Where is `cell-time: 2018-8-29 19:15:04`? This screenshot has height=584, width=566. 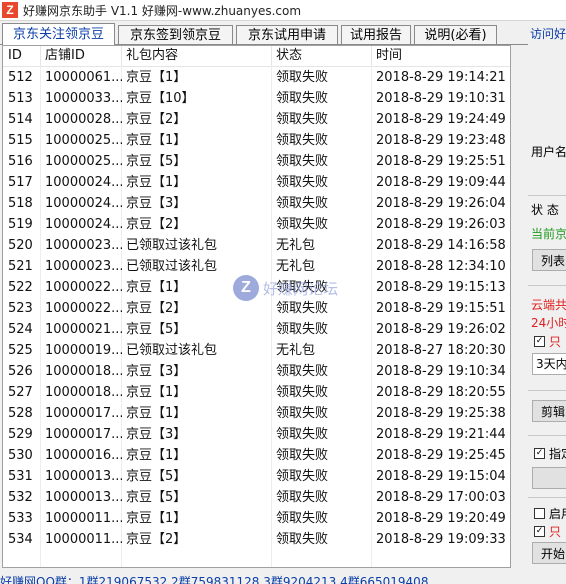
cell-time: 2018-8-29 19:15:04 is located at coordinates (441, 476).